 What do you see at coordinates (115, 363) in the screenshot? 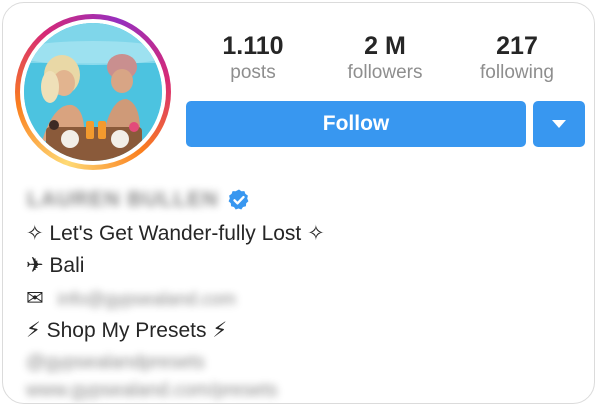
I see `bio-presets-handle: @gypsealandpresets` at bounding box center [115, 363].